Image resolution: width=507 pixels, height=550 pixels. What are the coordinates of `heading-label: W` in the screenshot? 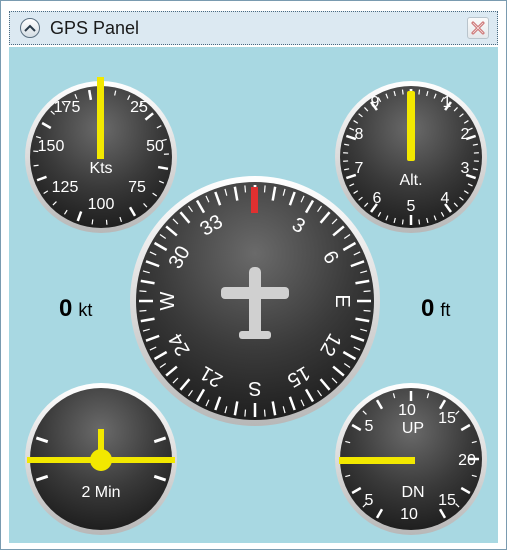 It's located at (168, 300).